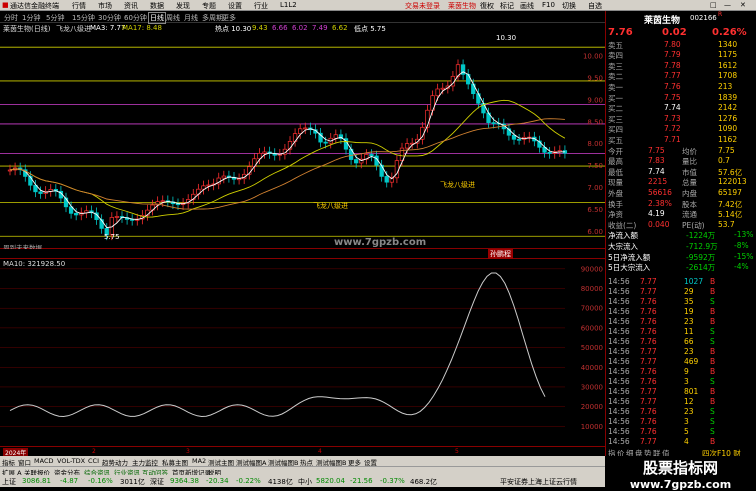 The height and width of the screenshot is (491, 756). Describe the element at coordinates (422, 6) in the screenshot. I see `trade-login-status: 交易未登录` at that location.